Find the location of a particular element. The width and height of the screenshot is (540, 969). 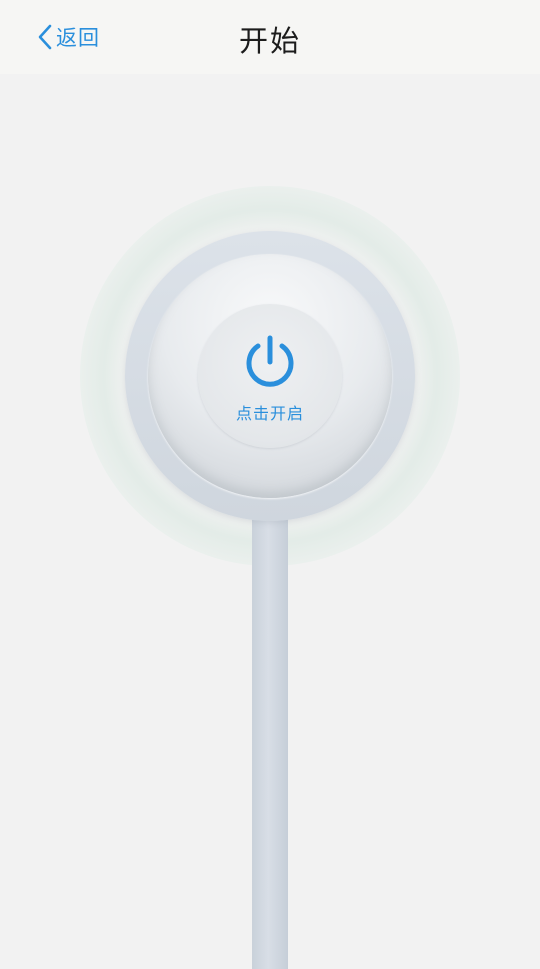

cable-stem is located at coordinates (270, 734).